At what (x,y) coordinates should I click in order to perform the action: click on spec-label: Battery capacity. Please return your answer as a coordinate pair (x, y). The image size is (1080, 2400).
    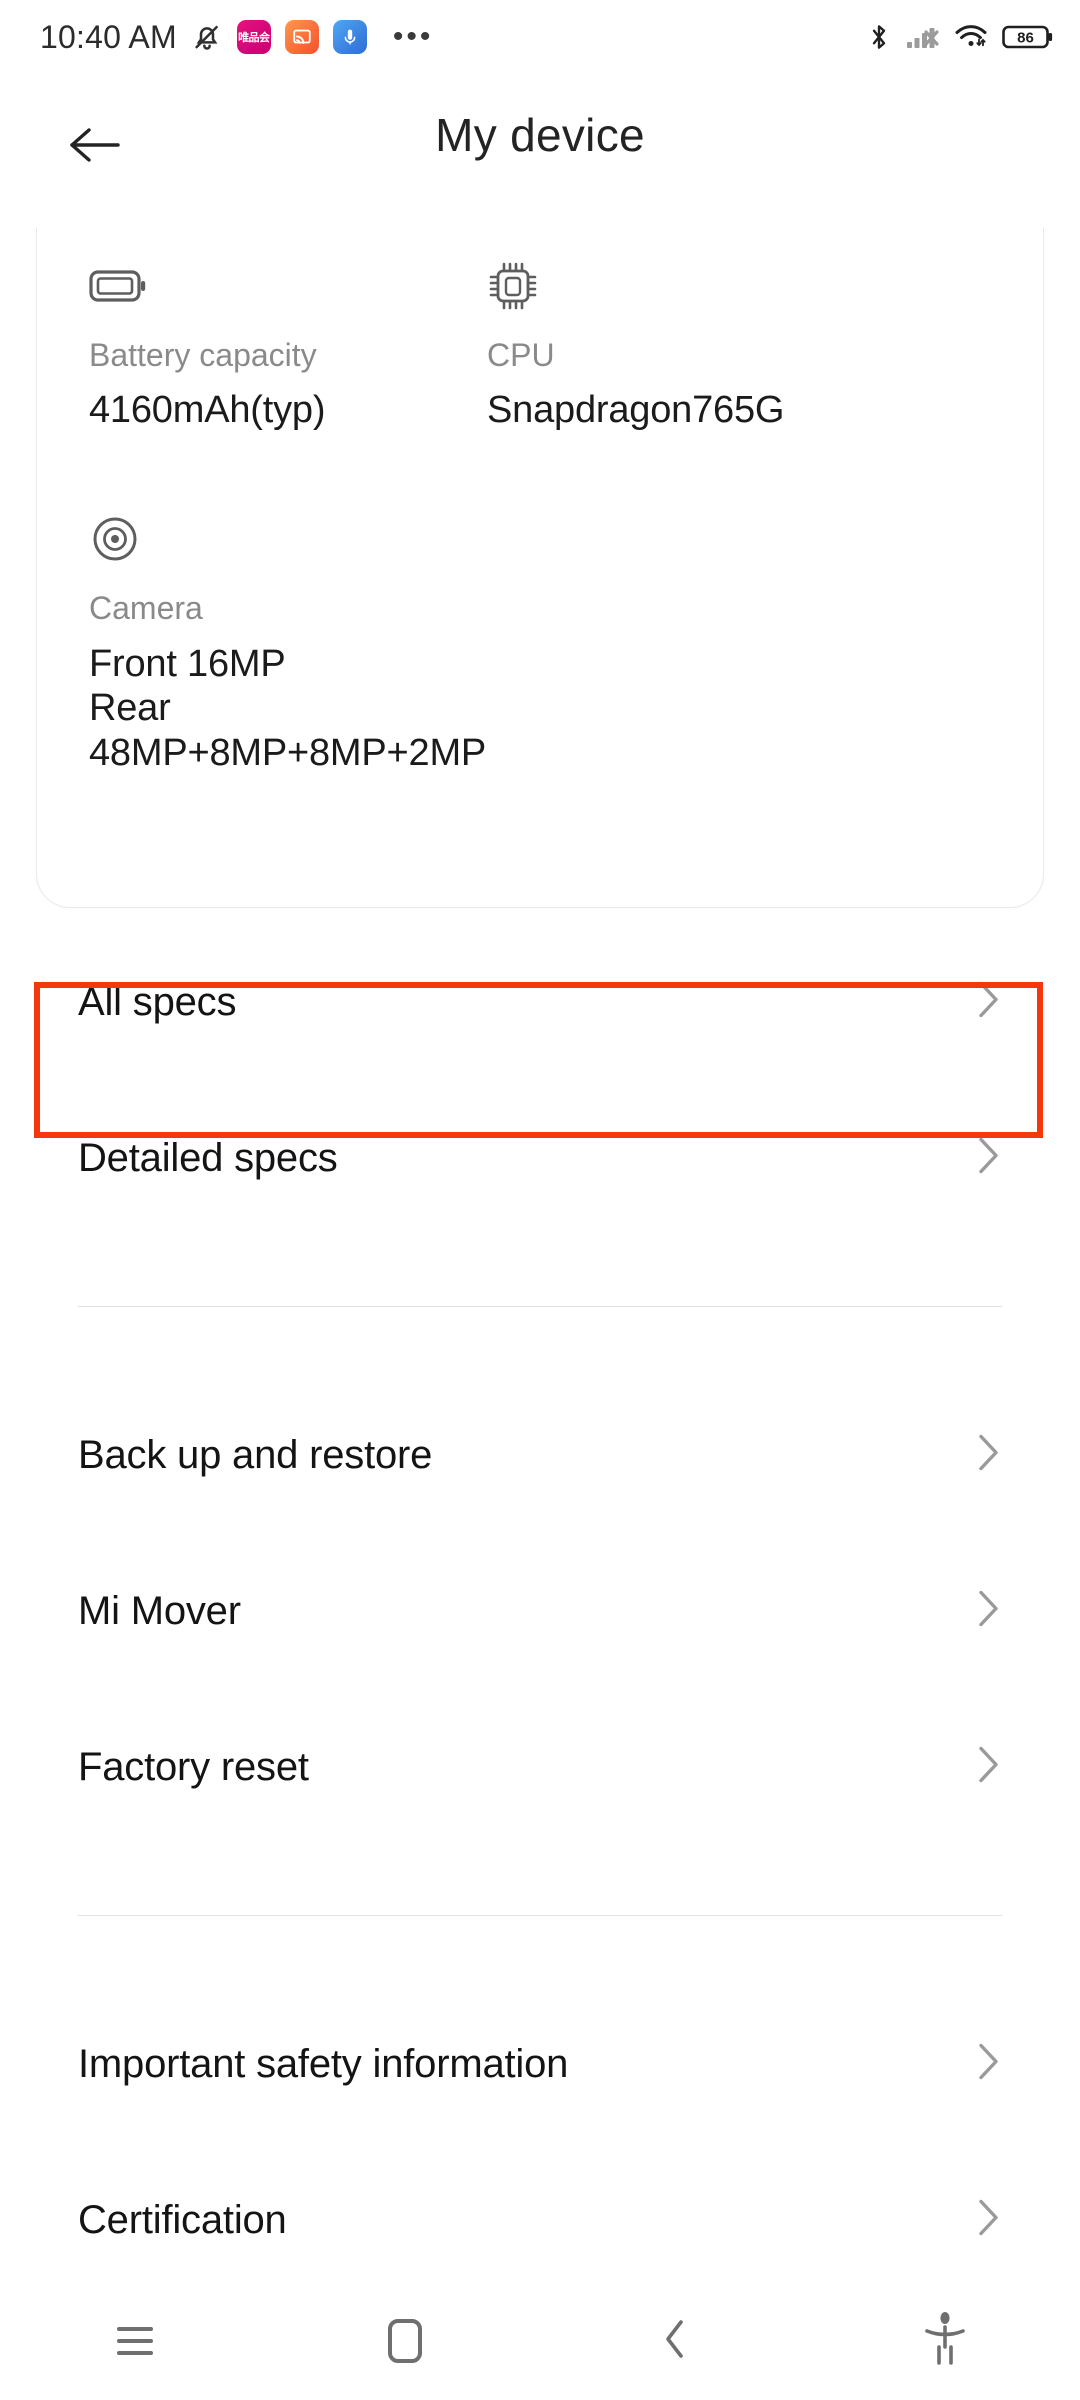
    Looking at the image, I should click on (203, 355).